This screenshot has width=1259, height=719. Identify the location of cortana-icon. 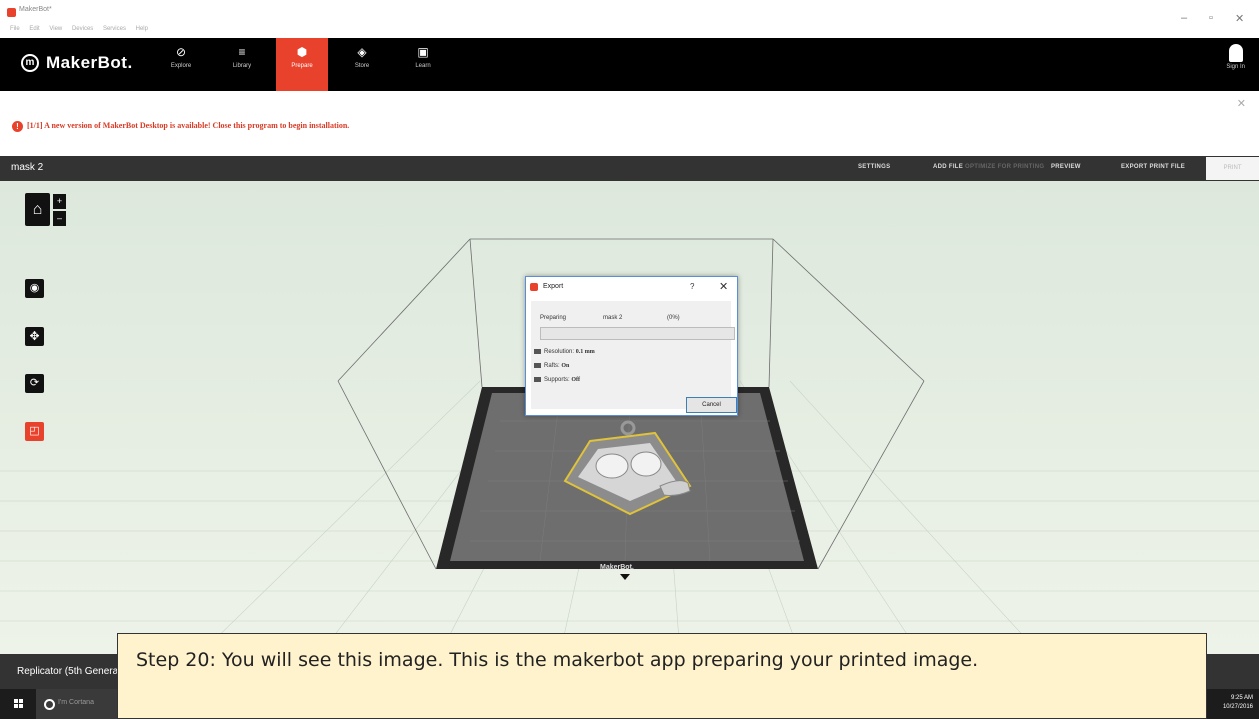
(49, 704).